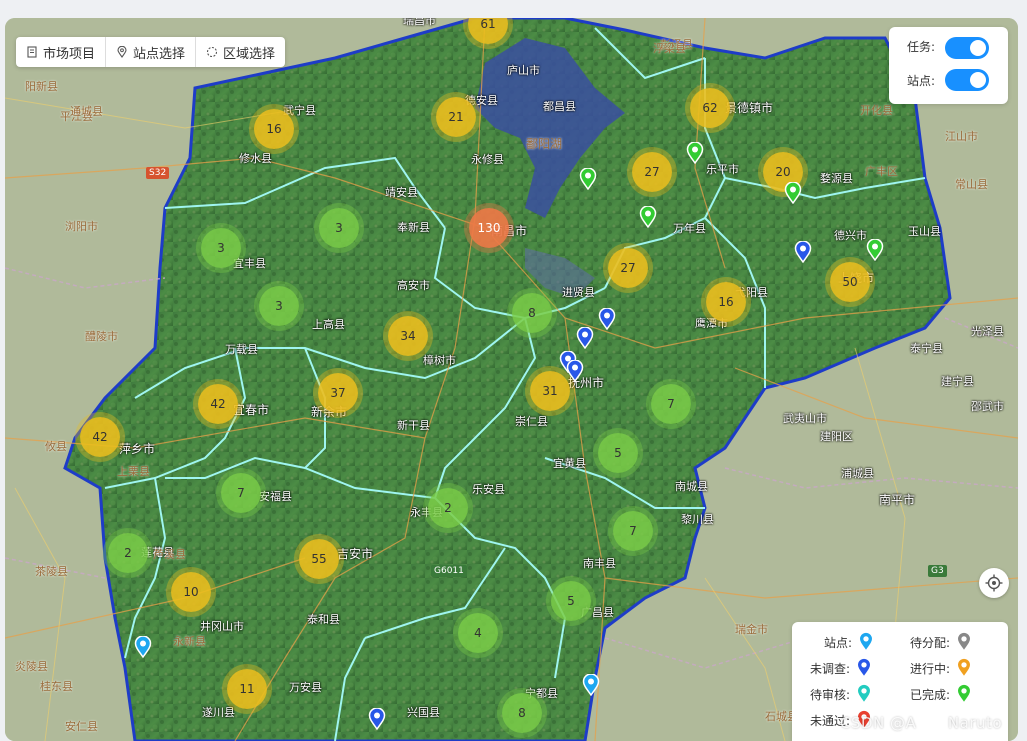  I want to click on task-cluster: 10, so click(191, 592).